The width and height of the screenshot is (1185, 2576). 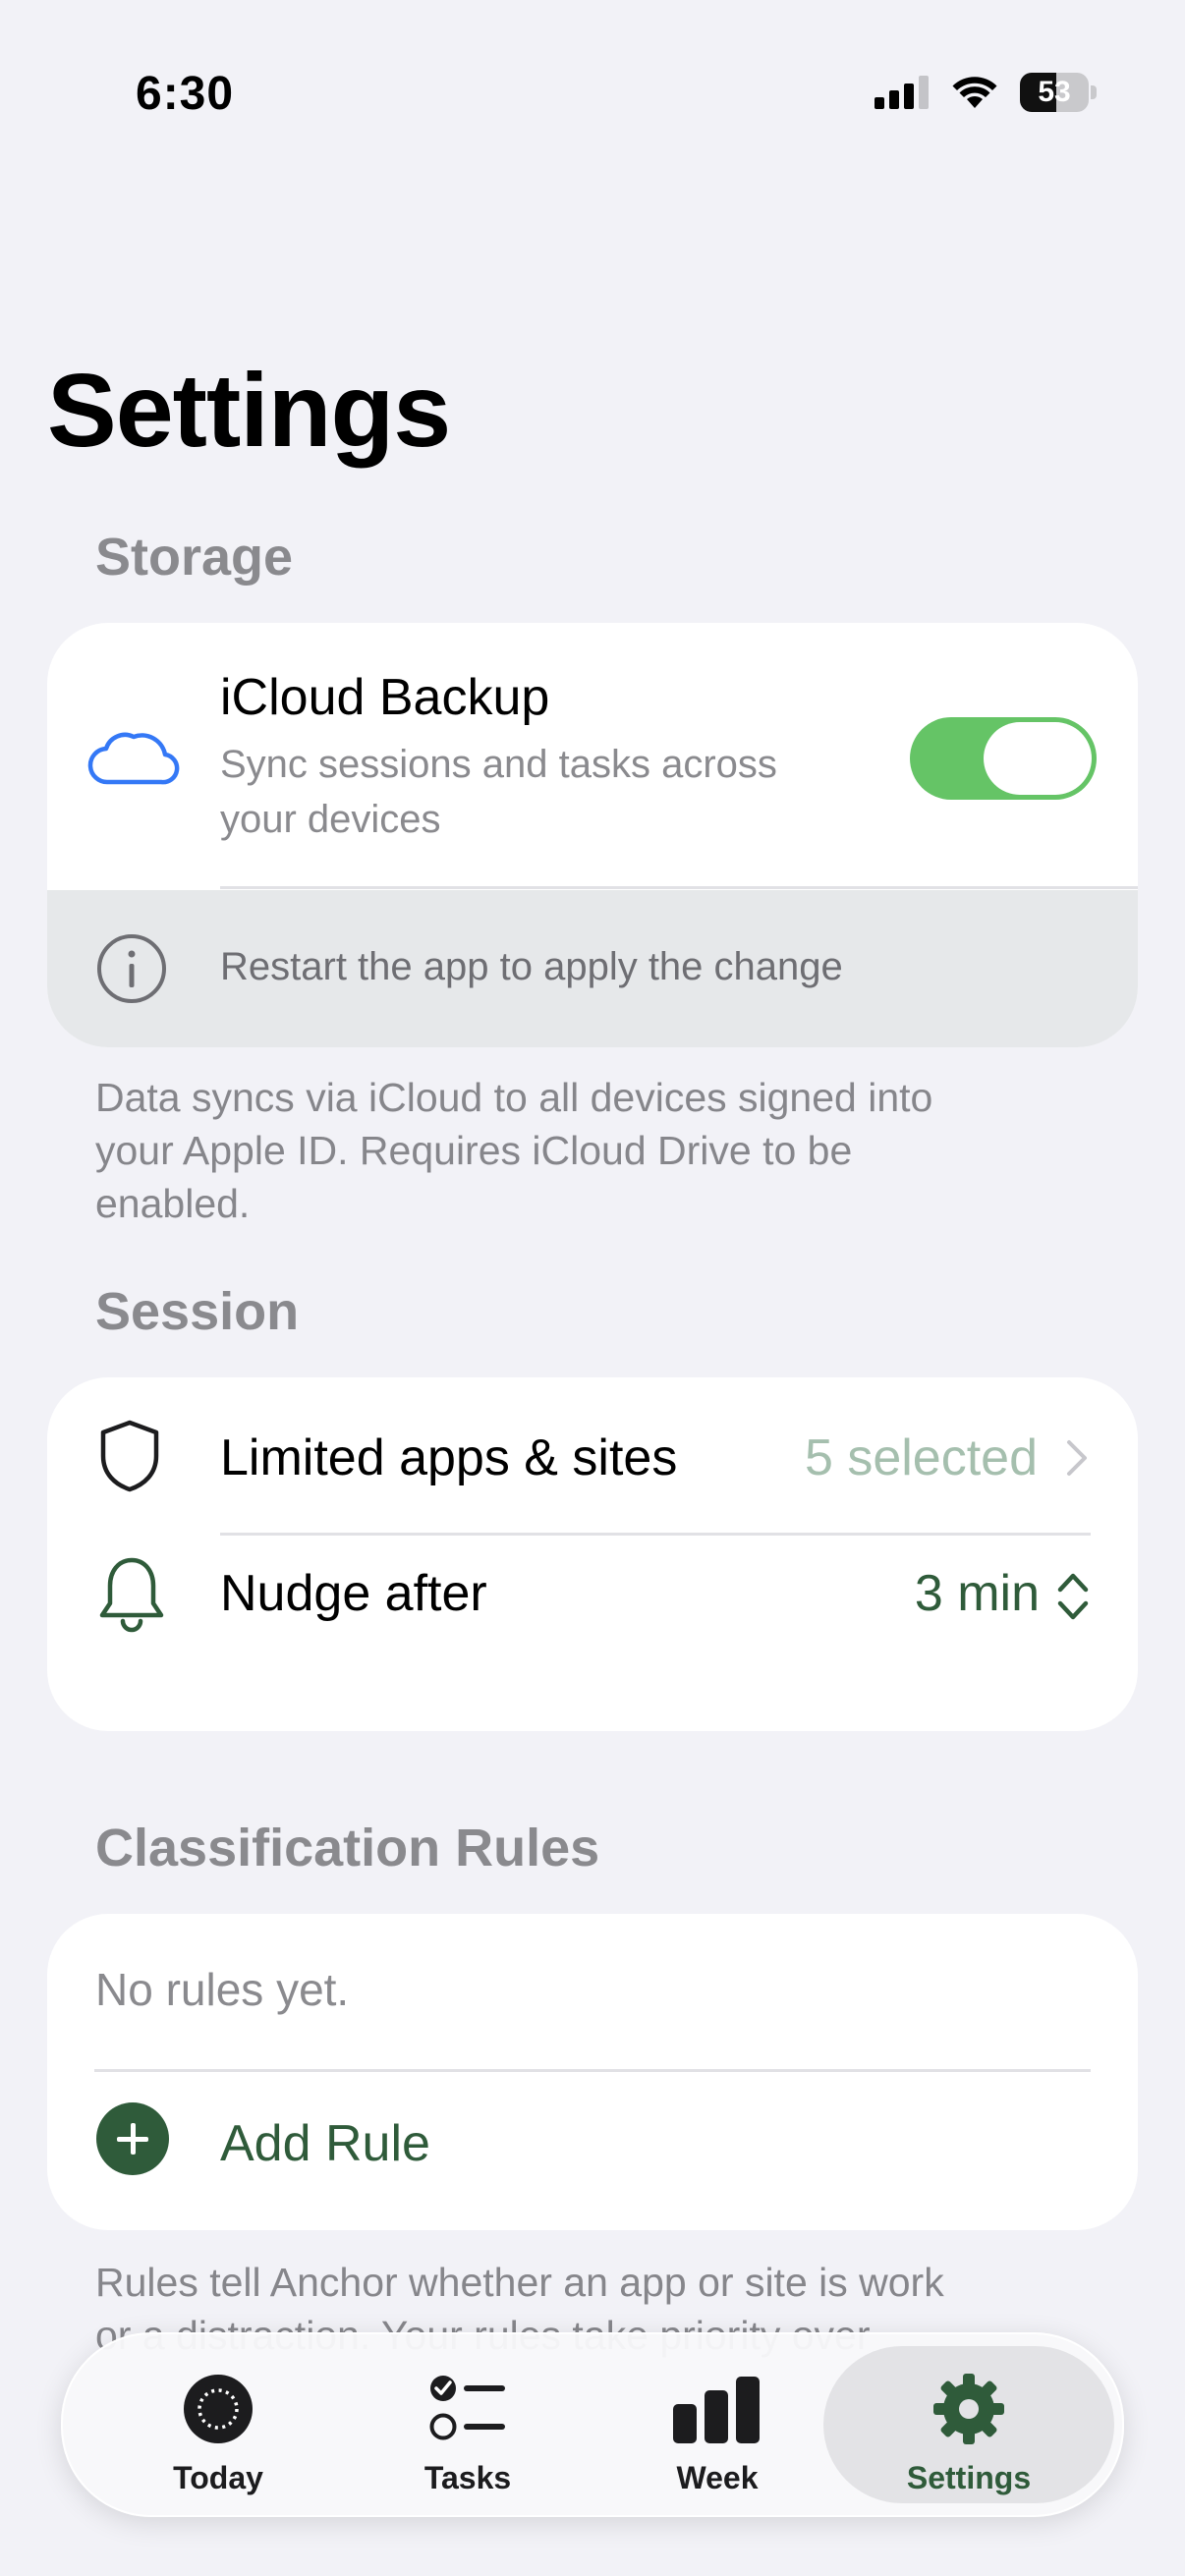 What do you see at coordinates (902, 92) in the screenshot?
I see `cellular-signal-icon` at bounding box center [902, 92].